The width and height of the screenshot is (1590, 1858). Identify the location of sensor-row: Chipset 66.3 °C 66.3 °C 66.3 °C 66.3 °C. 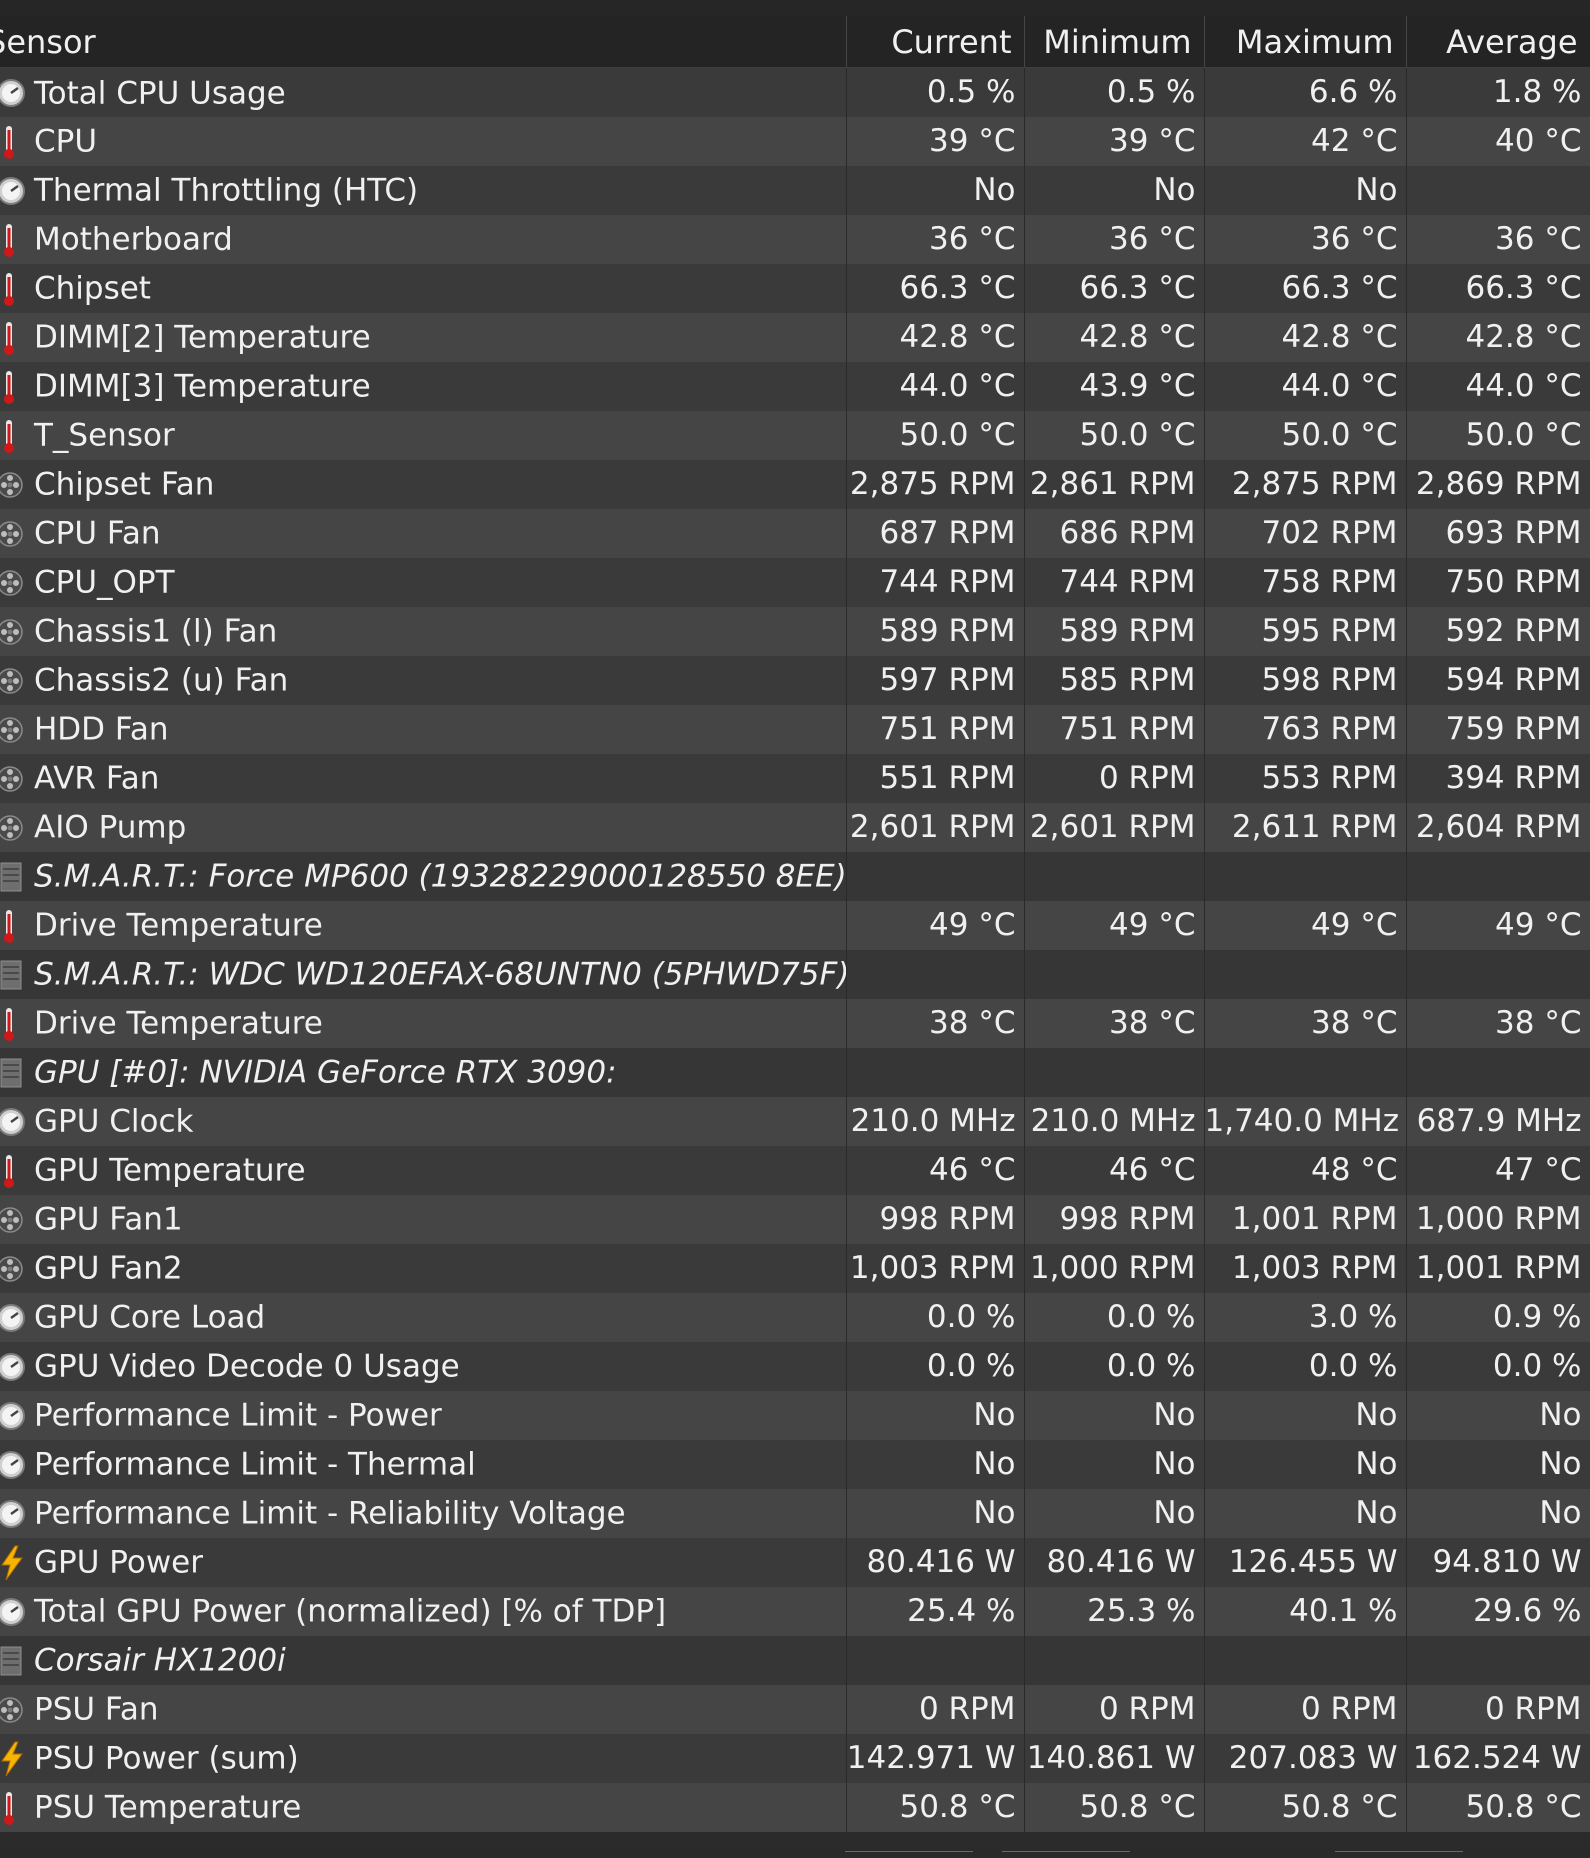
(795, 288).